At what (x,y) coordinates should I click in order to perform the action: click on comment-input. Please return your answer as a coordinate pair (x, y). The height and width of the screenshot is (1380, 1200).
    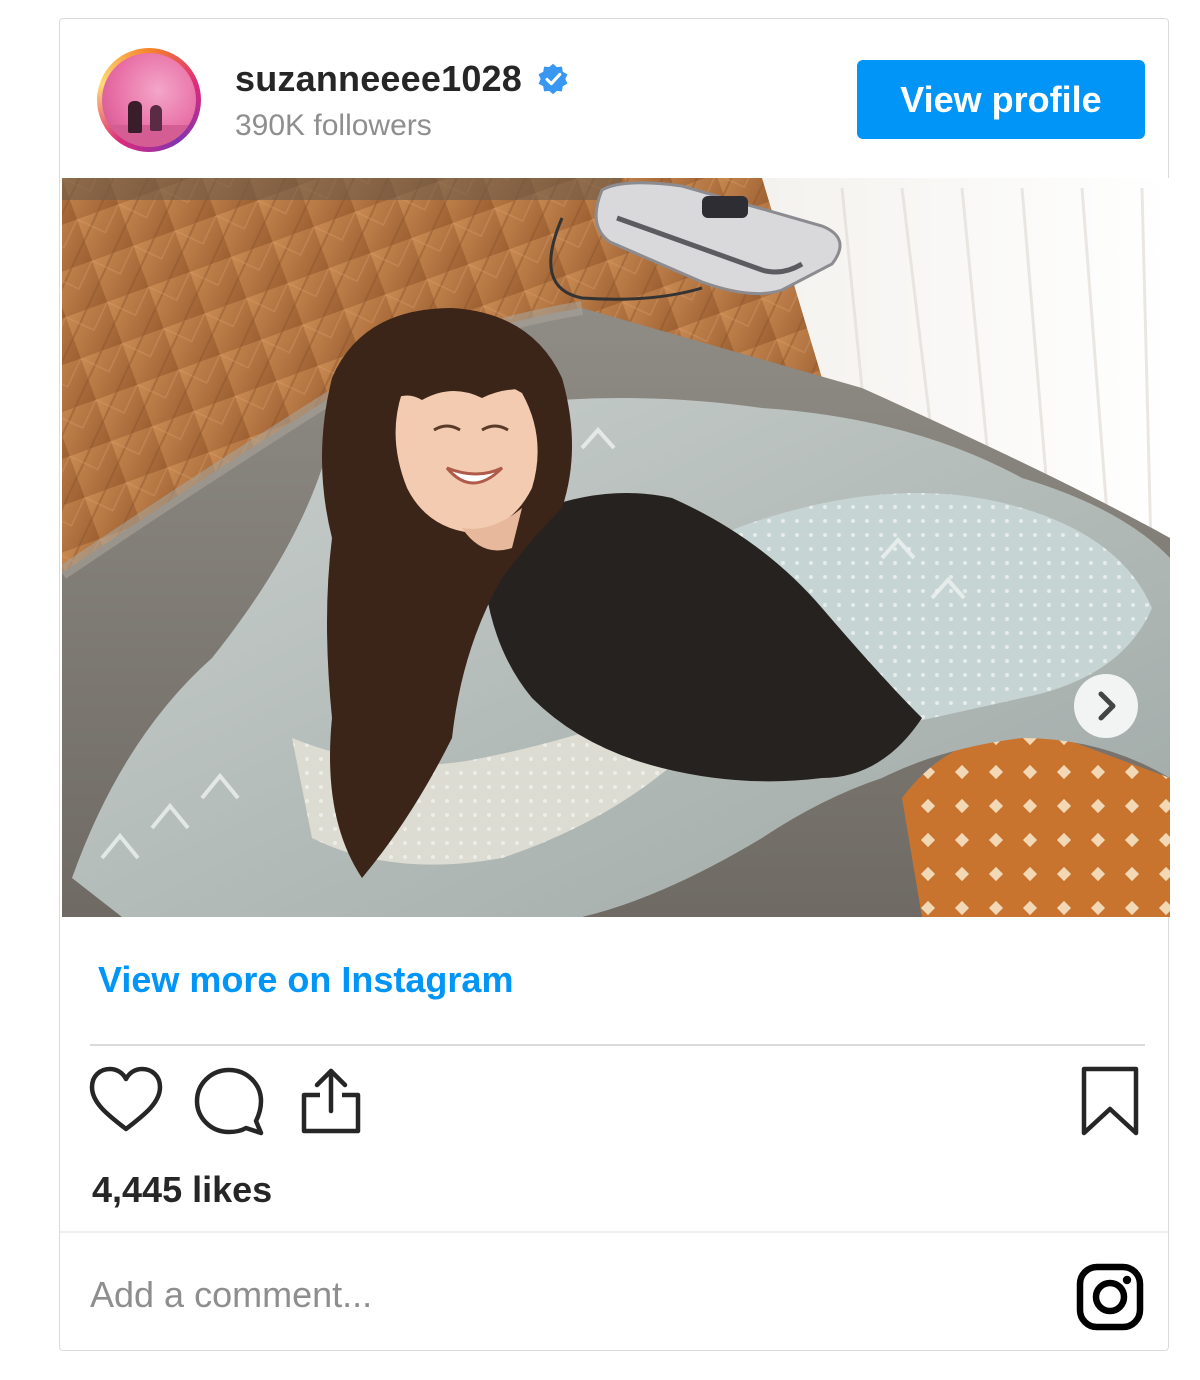
    Looking at the image, I should click on (540, 1295).